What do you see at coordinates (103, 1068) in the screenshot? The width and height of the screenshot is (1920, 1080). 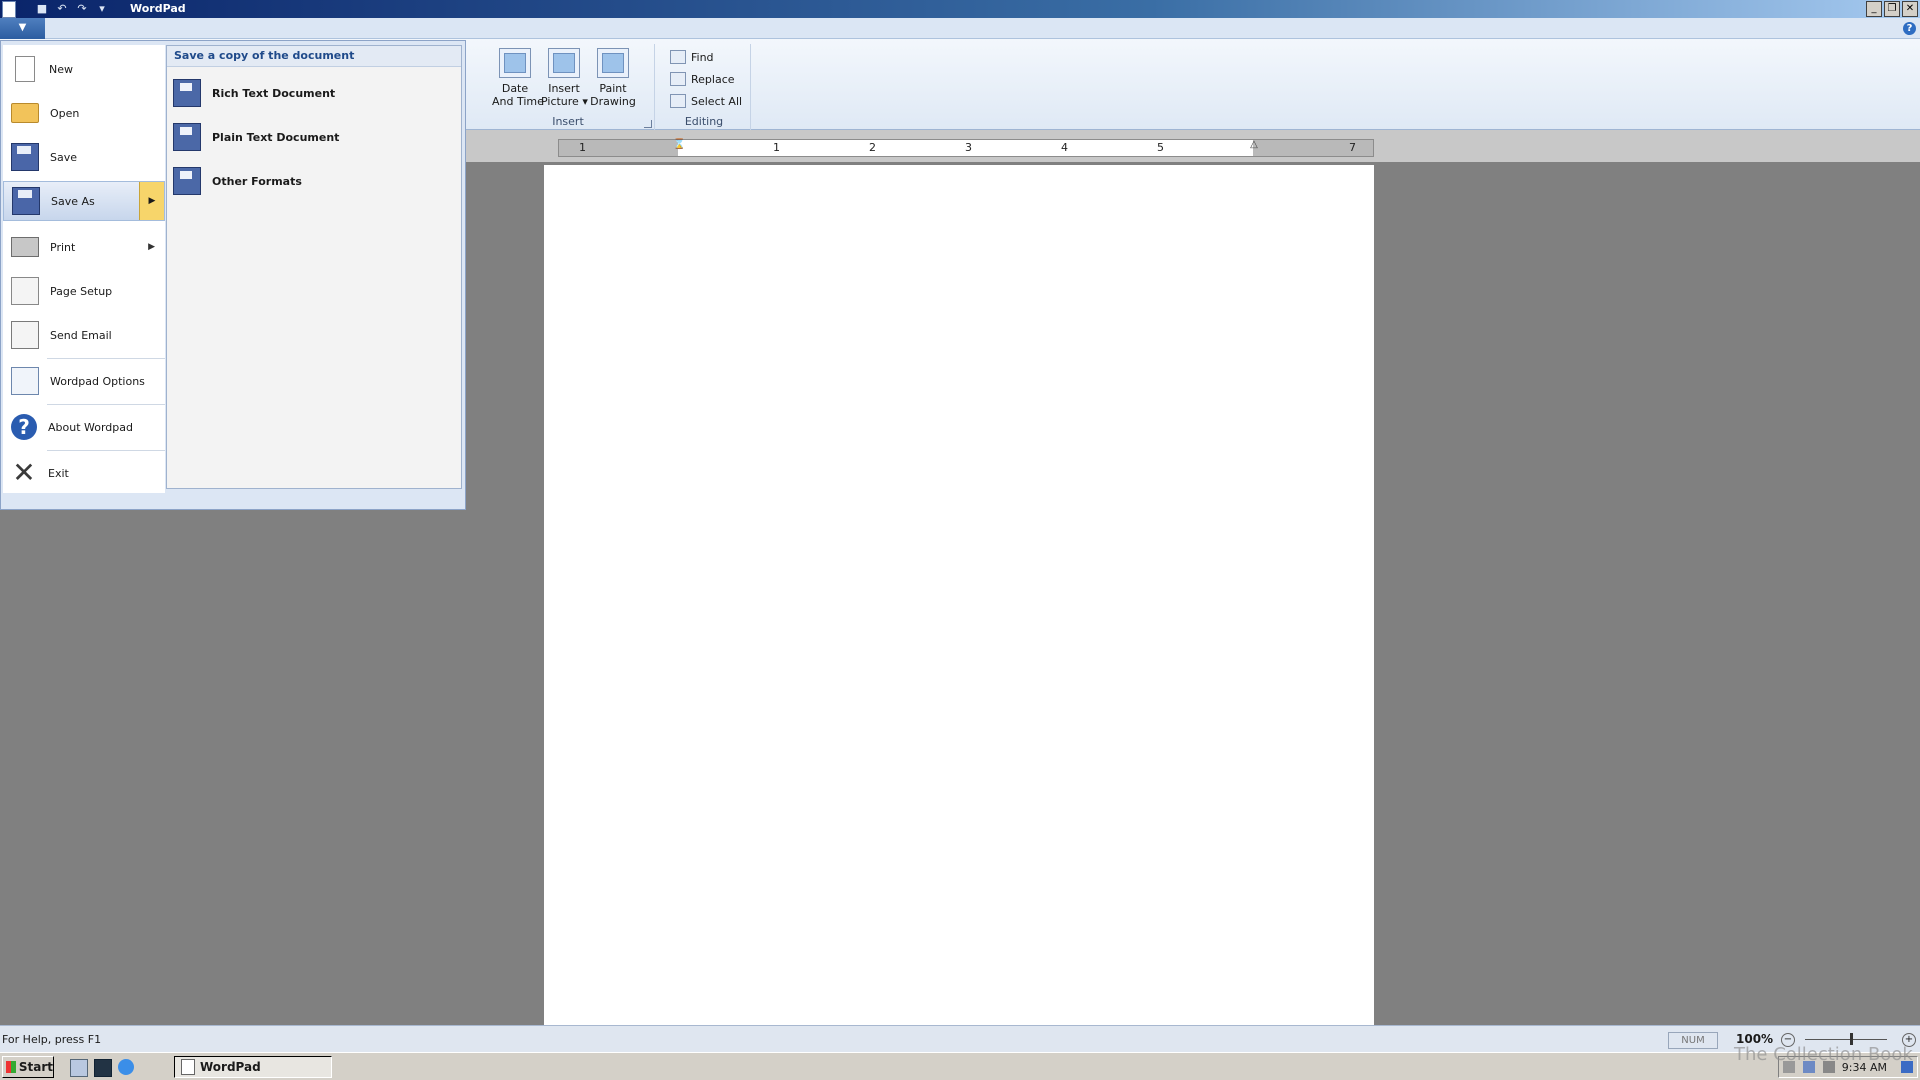 I see `powershell-icon` at bounding box center [103, 1068].